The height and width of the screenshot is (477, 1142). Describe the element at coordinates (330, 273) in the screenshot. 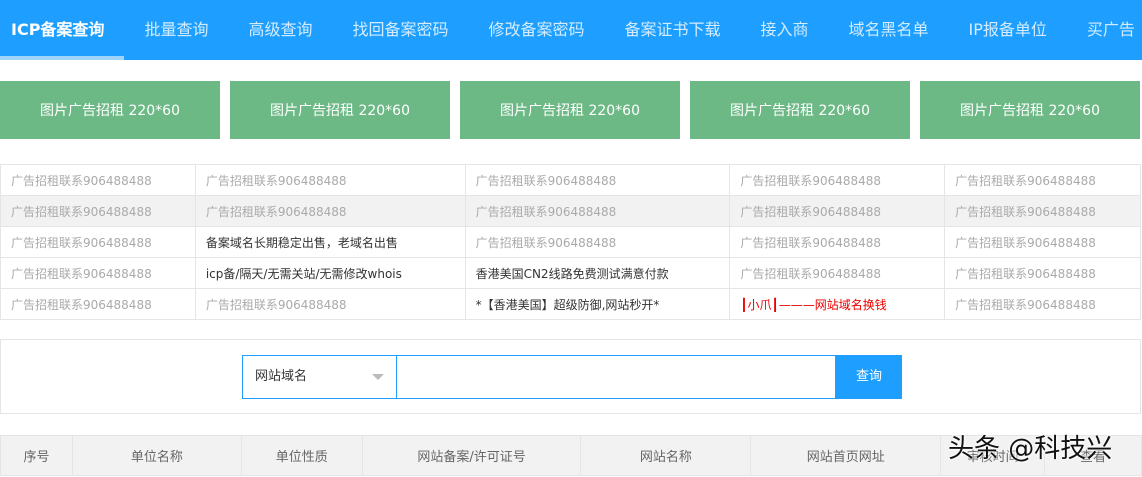

I see `ad-link: icp备/隔天/无需关站/无需修改whois` at that location.